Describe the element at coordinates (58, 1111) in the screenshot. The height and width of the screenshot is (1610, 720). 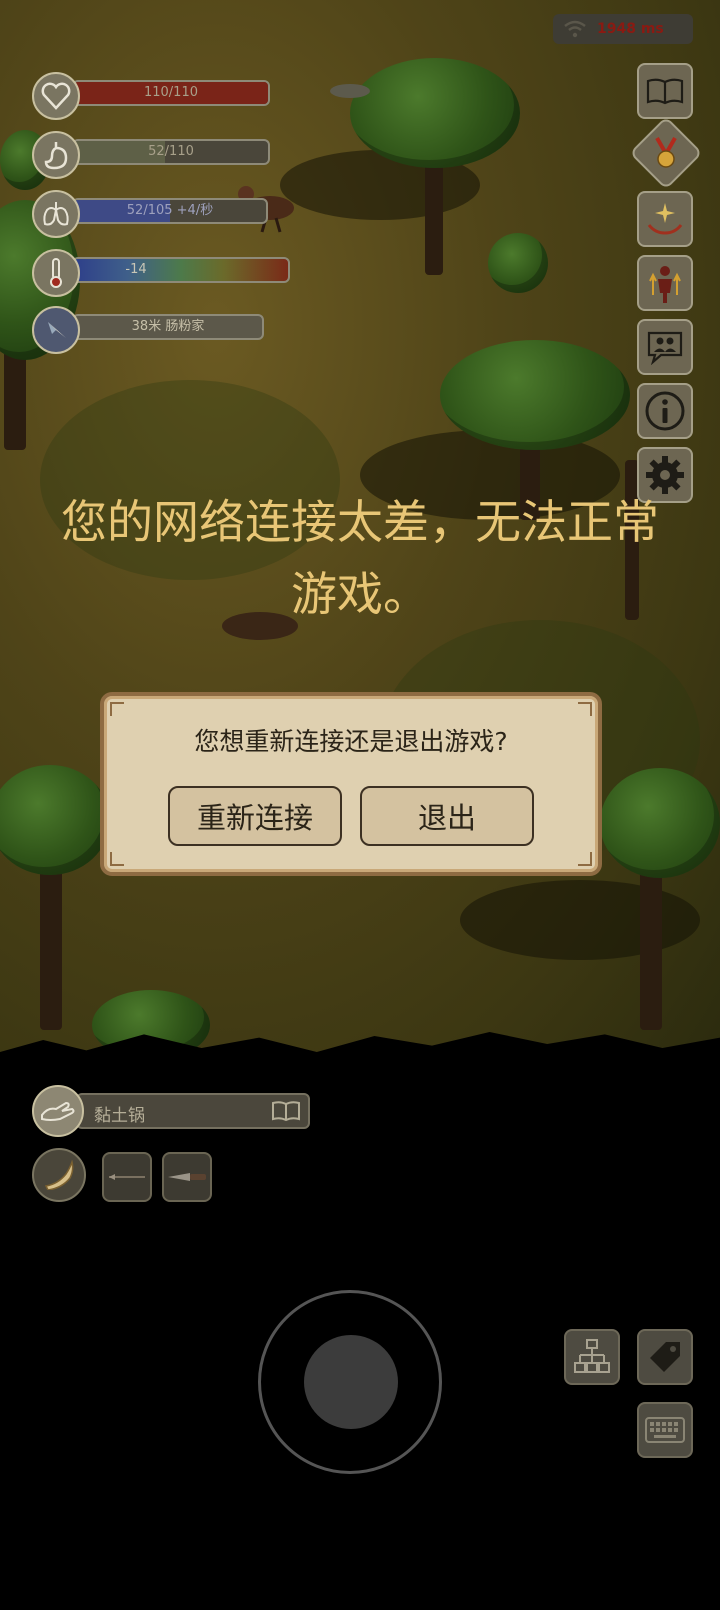
I see `hand-icon` at that location.